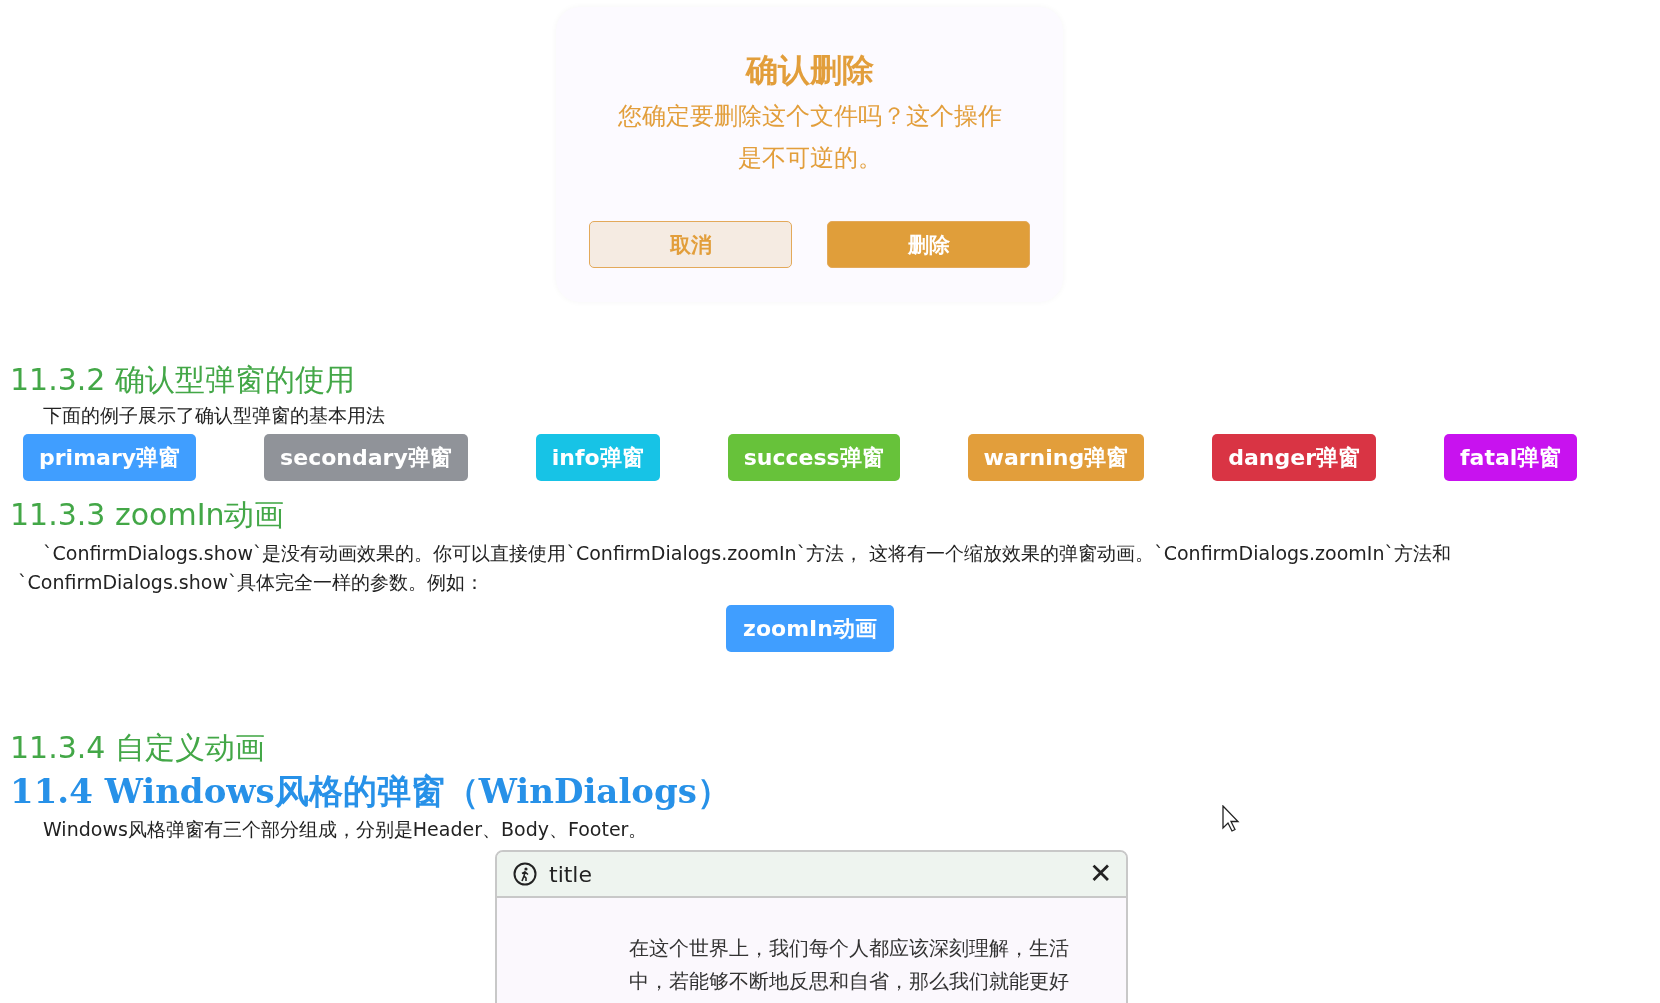  What do you see at coordinates (148, 515) in the screenshot?
I see `section-heading: 11.3.3 zoomIn动画` at bounding box center [148, 515].